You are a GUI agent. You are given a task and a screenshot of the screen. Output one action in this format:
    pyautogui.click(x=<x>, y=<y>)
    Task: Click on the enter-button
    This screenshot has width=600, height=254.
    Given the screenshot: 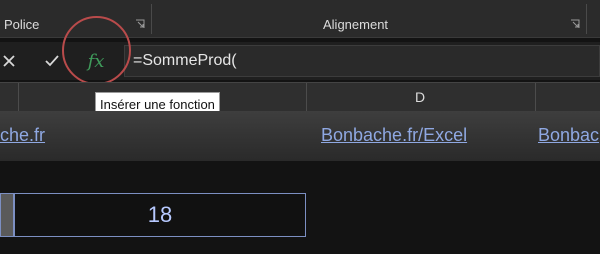 What is the action you would take?
    pyautogui.click(x=52, y=61)
    